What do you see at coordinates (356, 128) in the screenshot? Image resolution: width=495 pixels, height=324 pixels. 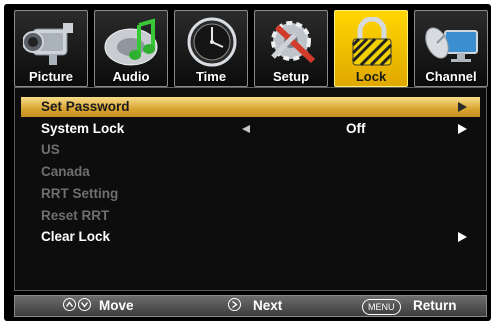 I see `system-lock-value: Off` at bounding box center [356, 128].